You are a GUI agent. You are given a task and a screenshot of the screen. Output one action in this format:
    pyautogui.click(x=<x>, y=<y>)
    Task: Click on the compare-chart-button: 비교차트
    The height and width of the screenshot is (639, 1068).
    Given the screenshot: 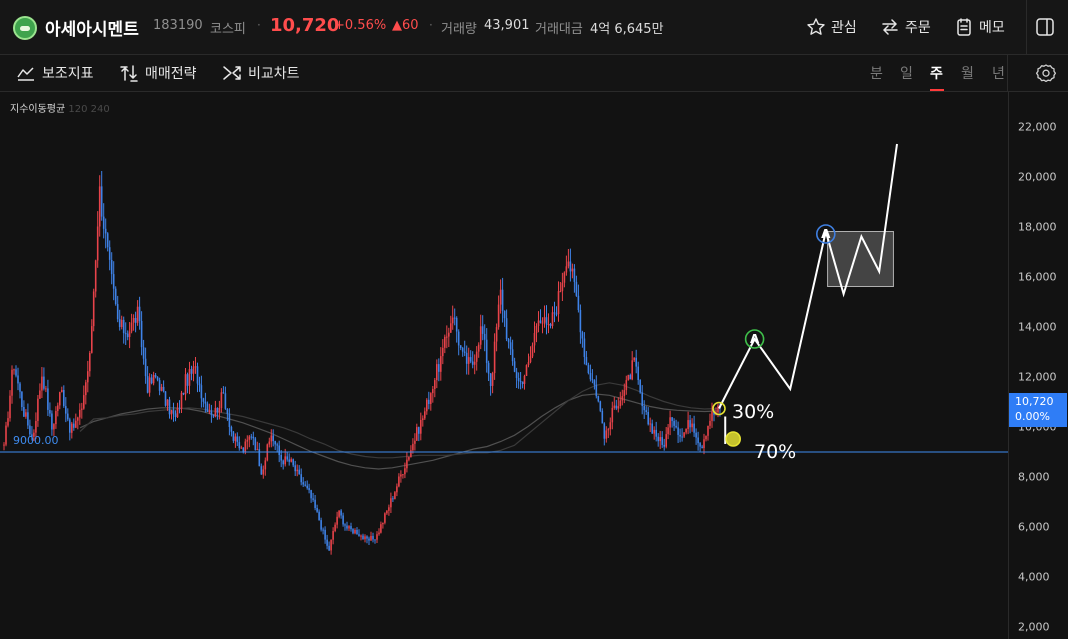 What is the action you would take?
    pyautogui.click(x=261, y=73)
    